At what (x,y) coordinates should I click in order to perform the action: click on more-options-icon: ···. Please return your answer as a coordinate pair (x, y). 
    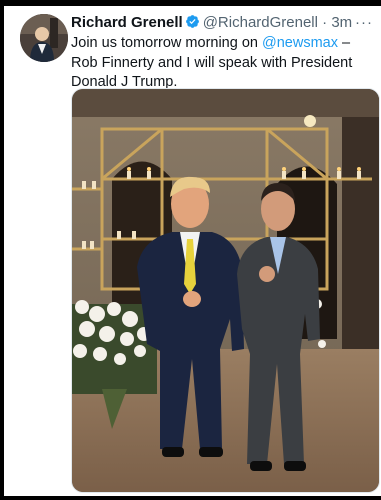
    Looking at the image, I should click on (364, 23).